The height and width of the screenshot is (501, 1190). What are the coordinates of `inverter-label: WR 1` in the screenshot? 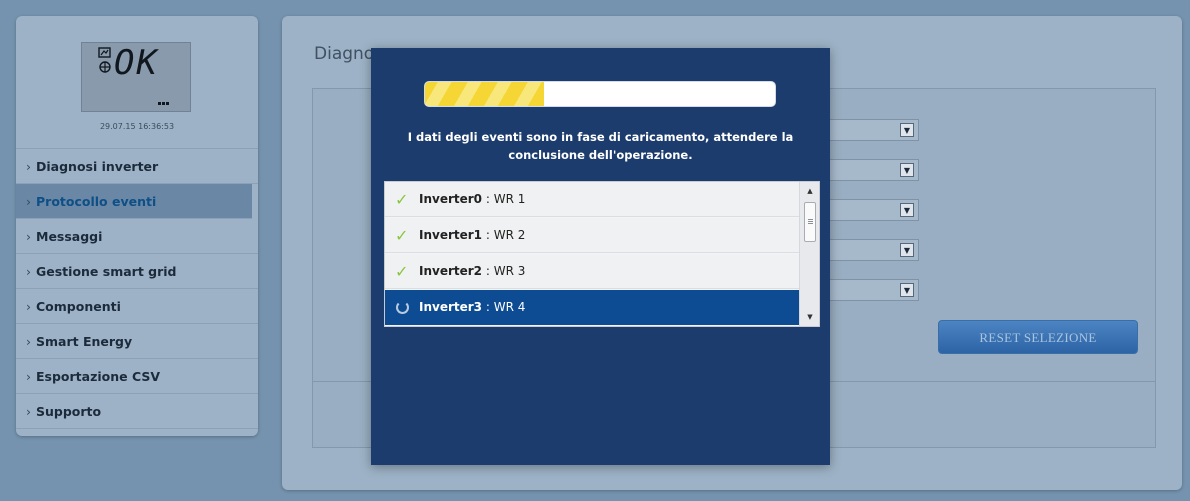 It's located at (509, 199).